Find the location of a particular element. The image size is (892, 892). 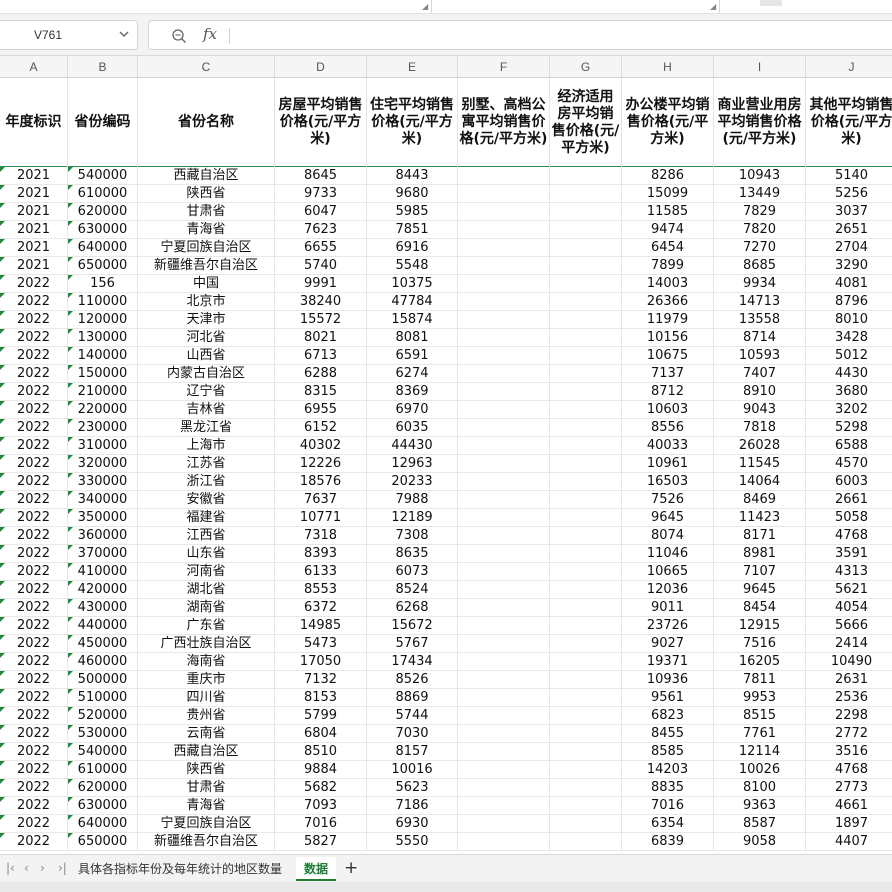

table-cell: 4570 is located at coordinates (849, 464).